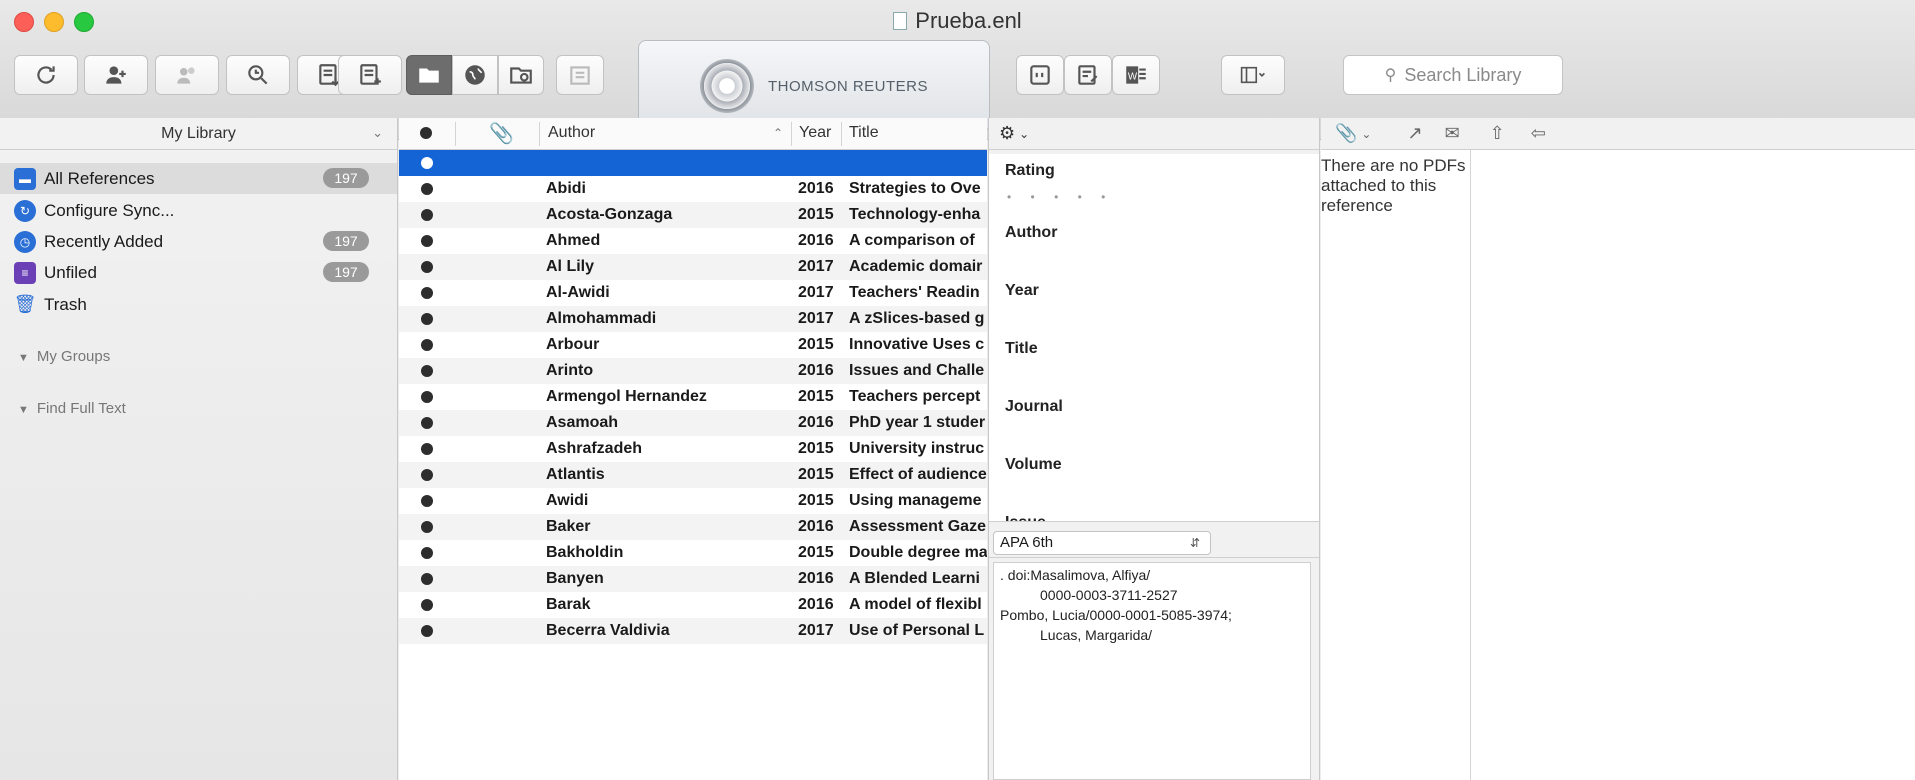 The image size is (1915, 780). What do you see at coordinates (580, 75) in the screenshot?
I see `groups-button` at bounding box center [580, 75].